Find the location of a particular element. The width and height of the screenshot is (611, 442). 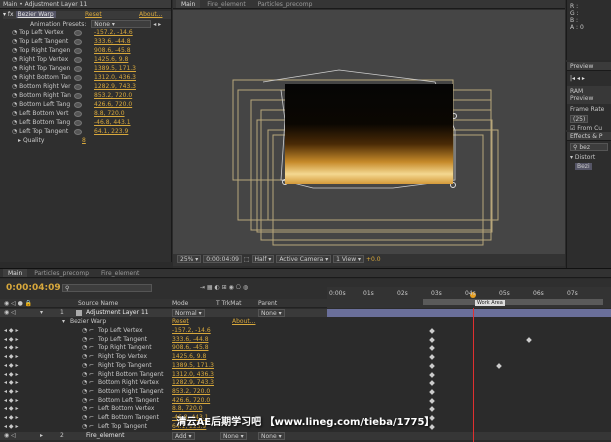

layer-1-name: Adjustment Layer 11 is located at coordinates (117, 313).